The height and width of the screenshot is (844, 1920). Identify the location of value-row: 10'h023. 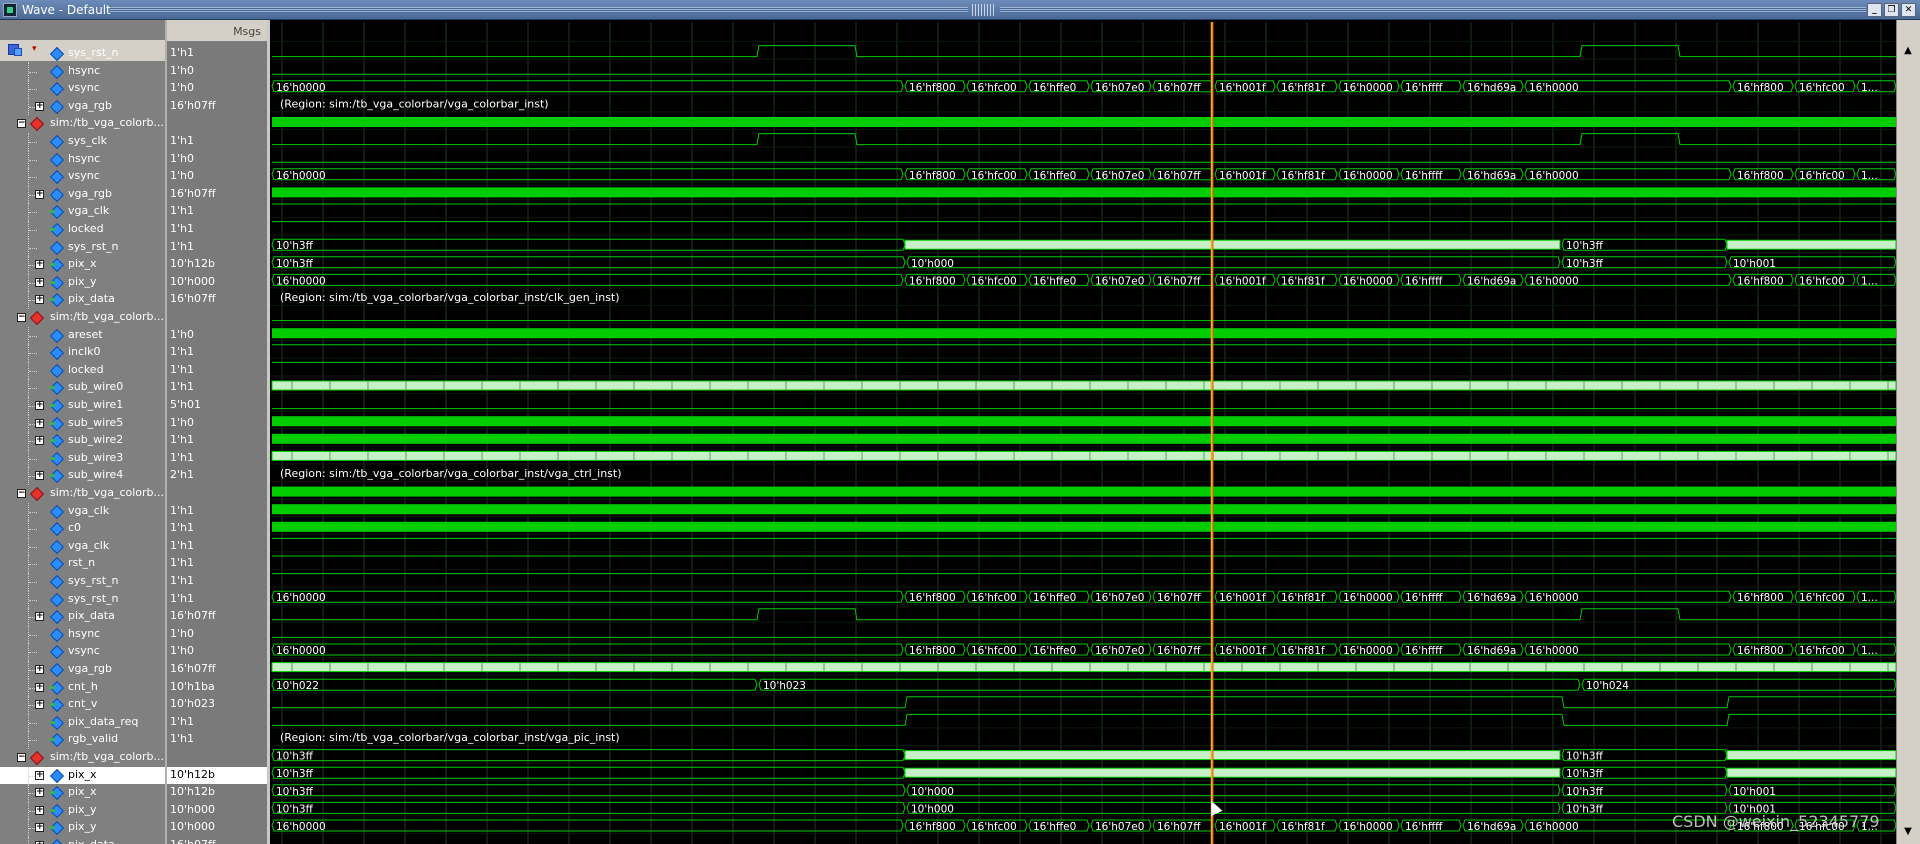
(218, 705).